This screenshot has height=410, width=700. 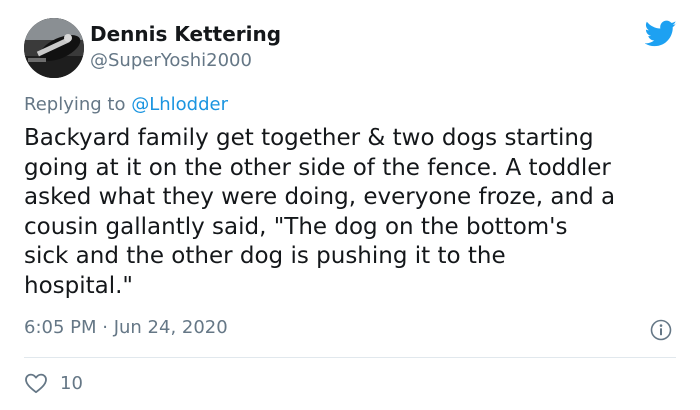 I want to click on author-handle: @SuperYoshi2000, so click(x=171, y=60).